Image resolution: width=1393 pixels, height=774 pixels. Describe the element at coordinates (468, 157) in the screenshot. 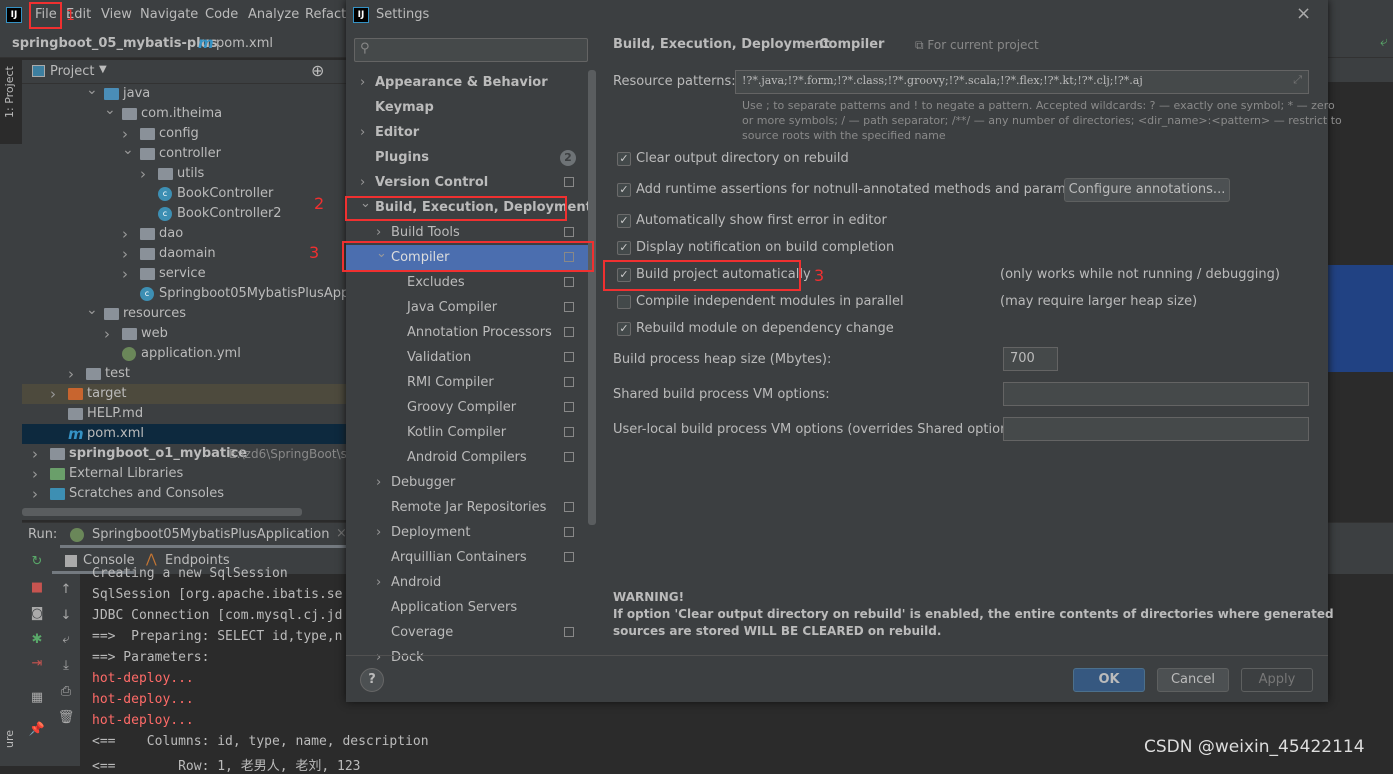

I see `settings-nav-item: Plugins 2` at that location.